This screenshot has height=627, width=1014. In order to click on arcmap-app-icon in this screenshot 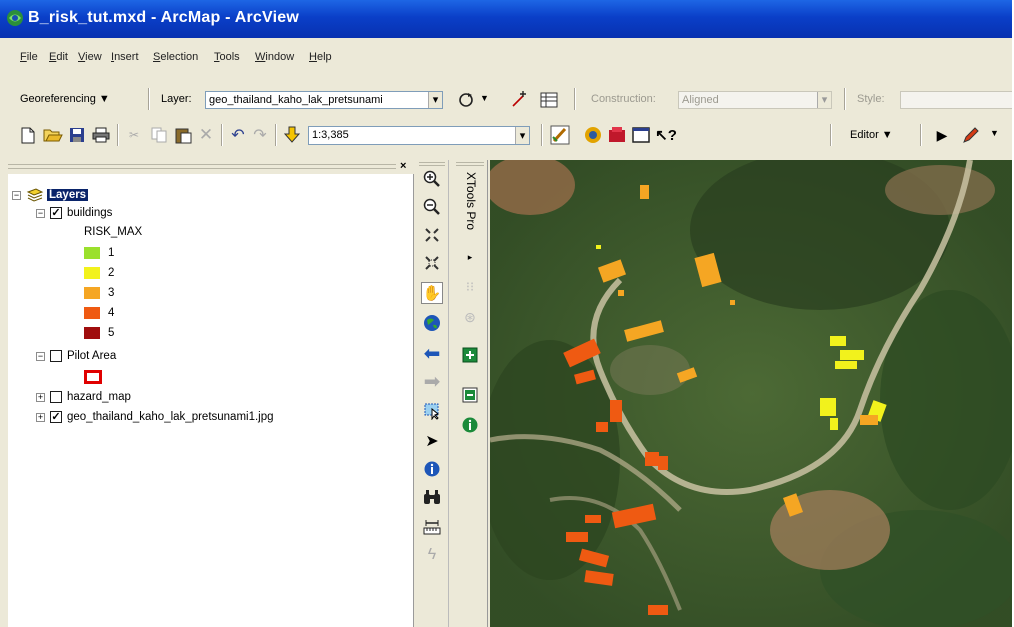, I will do `click(15, 18)`.